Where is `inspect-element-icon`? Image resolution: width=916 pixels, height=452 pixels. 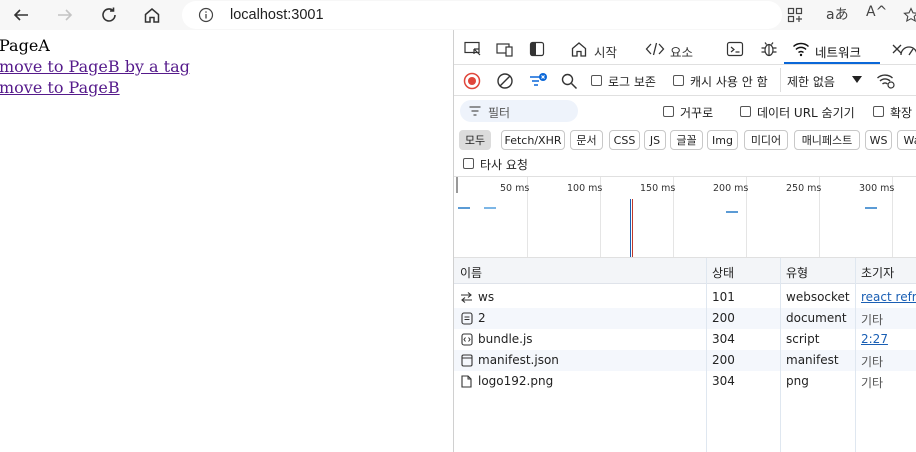 inspect-element-icon is located at coordinates (473, 49).